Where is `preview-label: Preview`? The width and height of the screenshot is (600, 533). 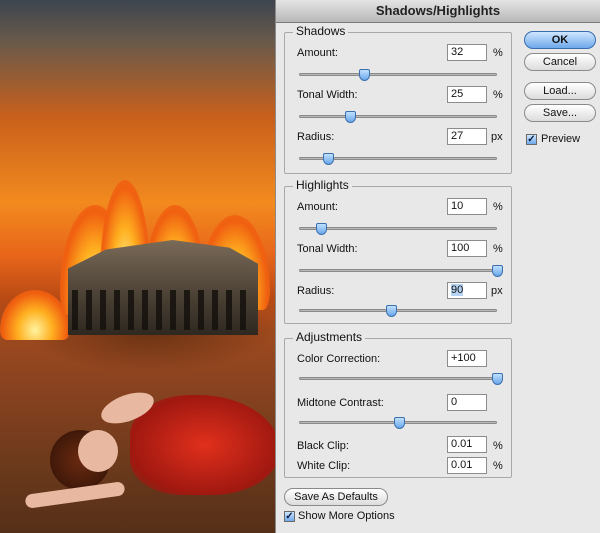
preview-label: Preview is located at coordinates (561, 139).